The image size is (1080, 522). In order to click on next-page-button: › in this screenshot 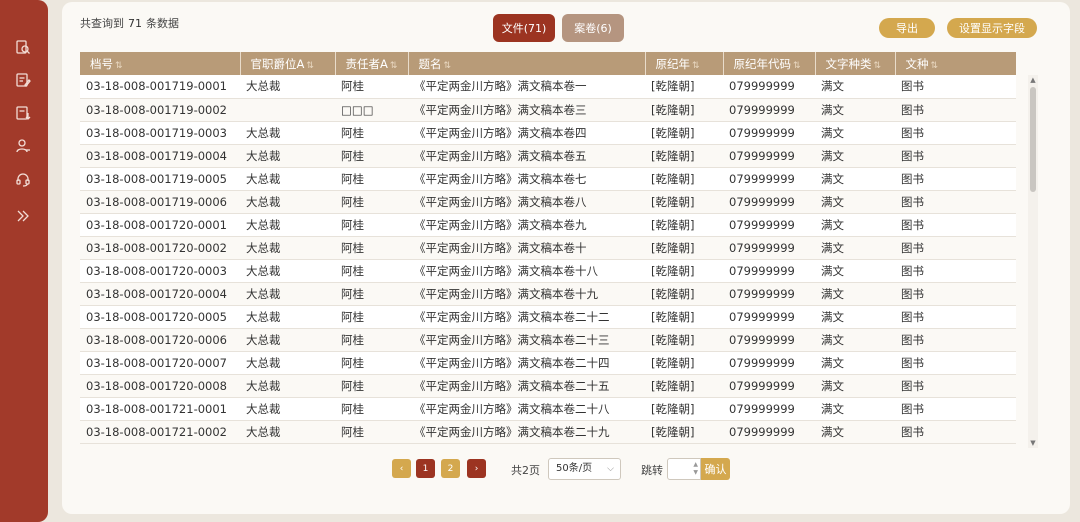, I will do `click(476, 468)`.